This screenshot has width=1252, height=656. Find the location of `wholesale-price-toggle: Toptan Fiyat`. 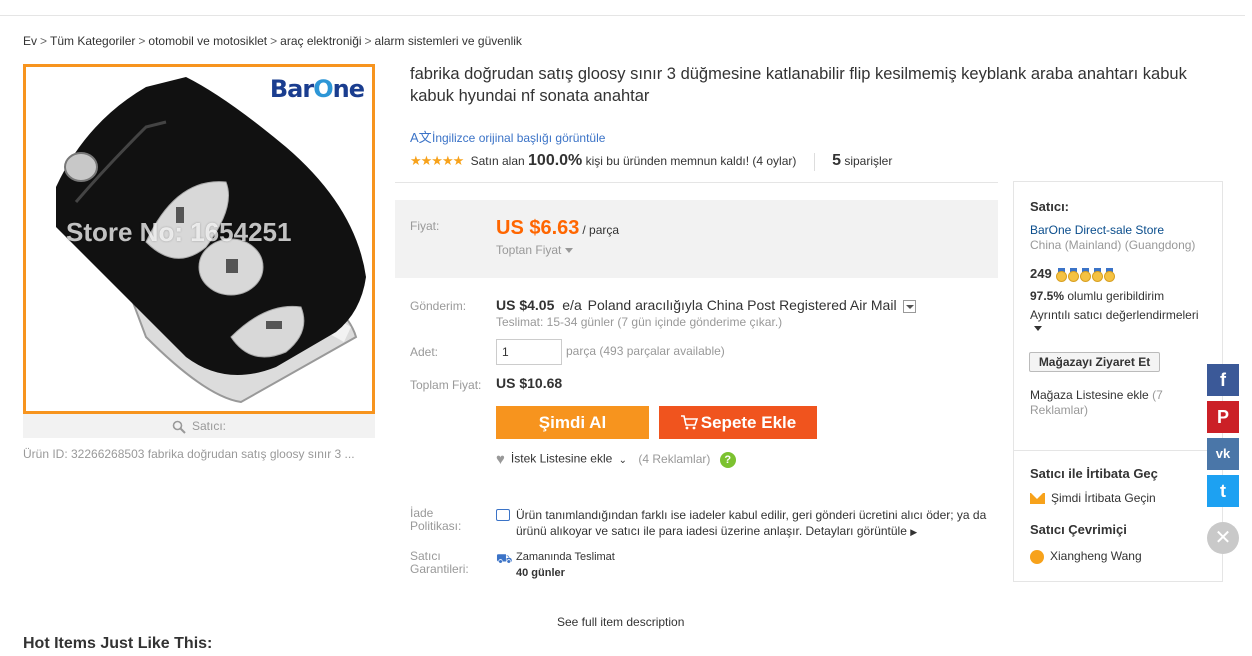

wholesale-price-toggle: Toptan Fiyat is located at coordinates (535, 250).